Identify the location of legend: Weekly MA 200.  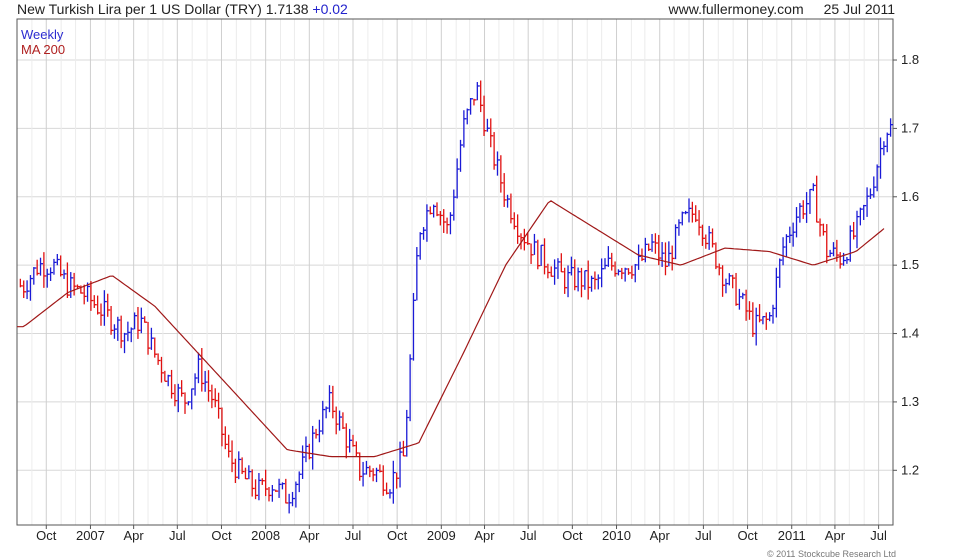
(43, 42).